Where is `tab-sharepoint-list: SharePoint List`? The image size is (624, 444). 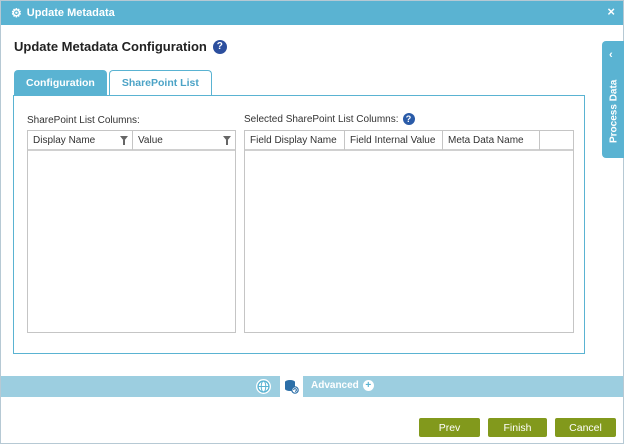
tab-sharepoint-list: SharePoint List is located at coordinates (160, 83).